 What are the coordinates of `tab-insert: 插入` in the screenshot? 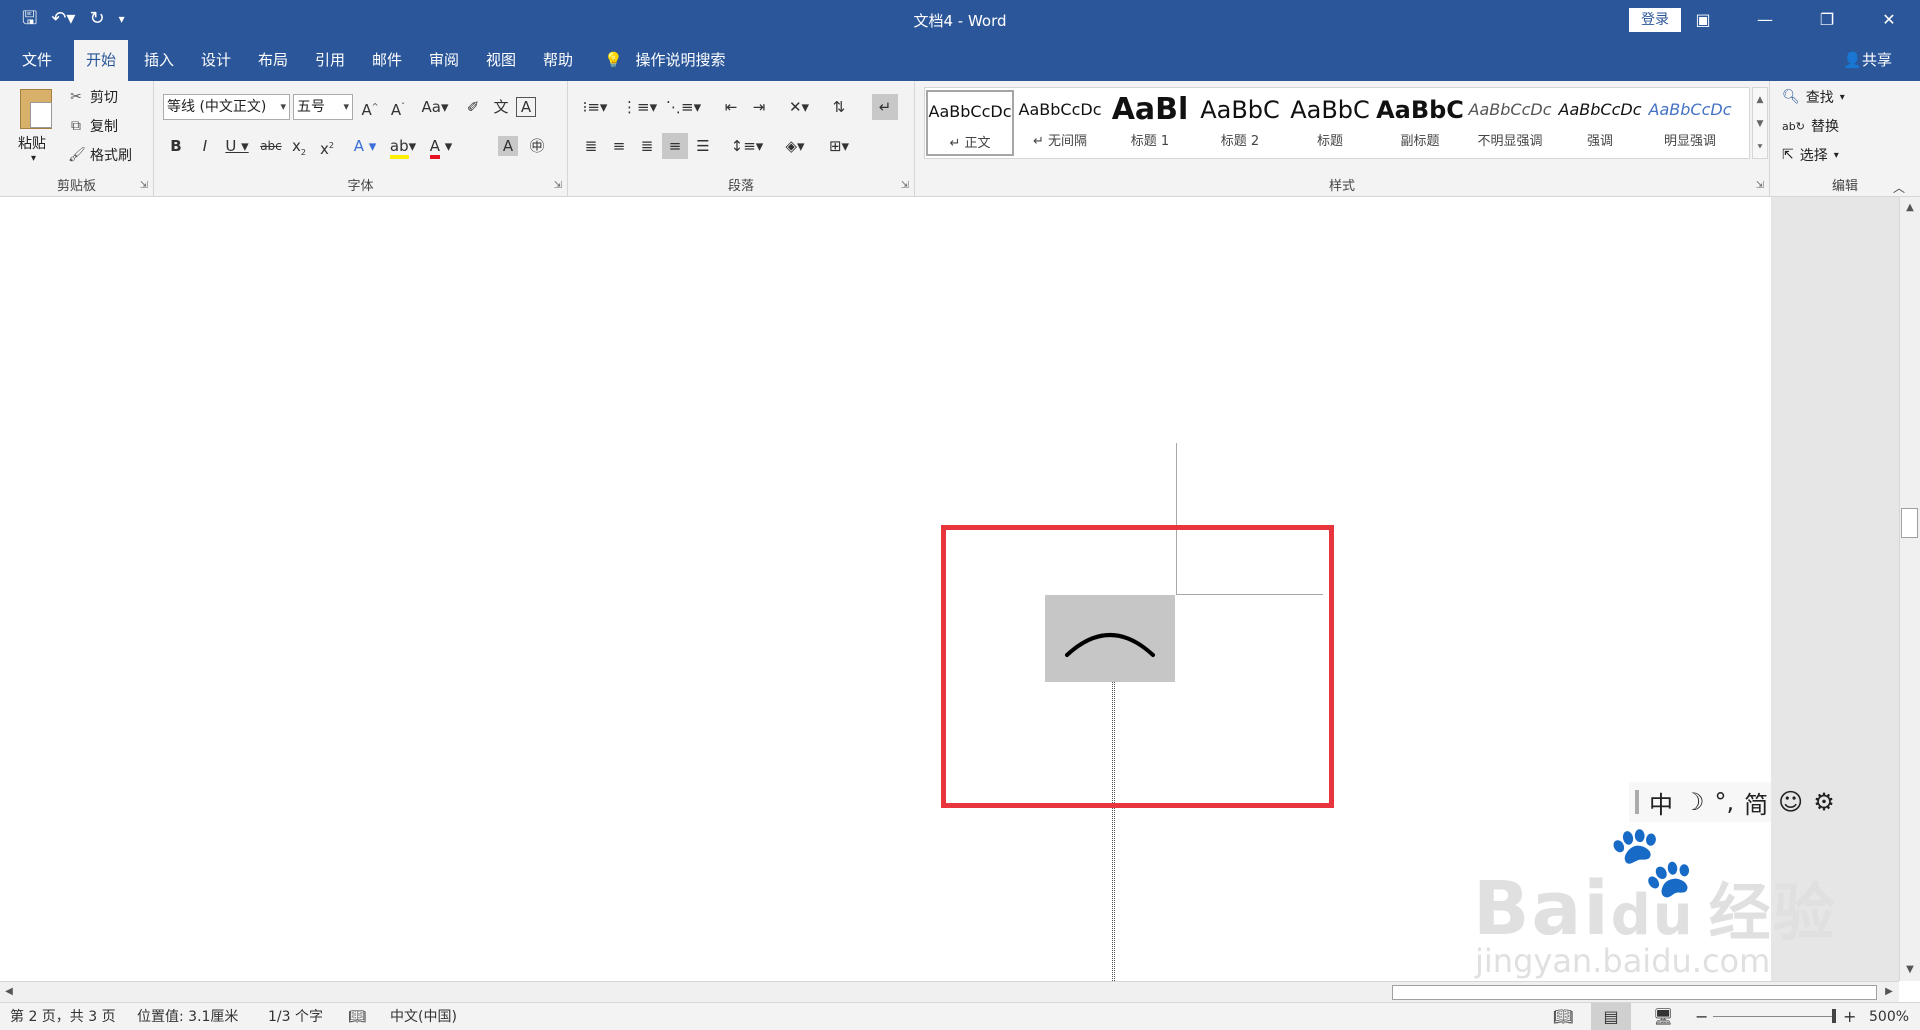 It's located at (159, 60).